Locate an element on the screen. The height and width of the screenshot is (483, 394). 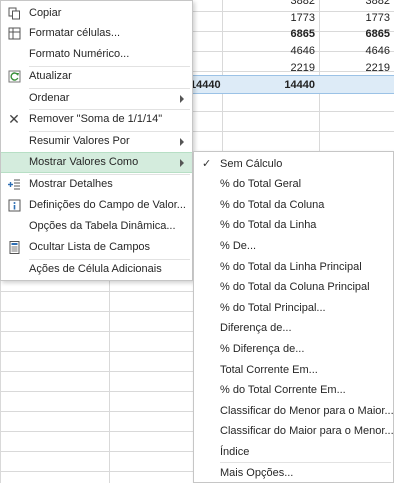
menu-item-hide-field-list: Ocultar Lista de Campos is located at coordinates (96, 247).